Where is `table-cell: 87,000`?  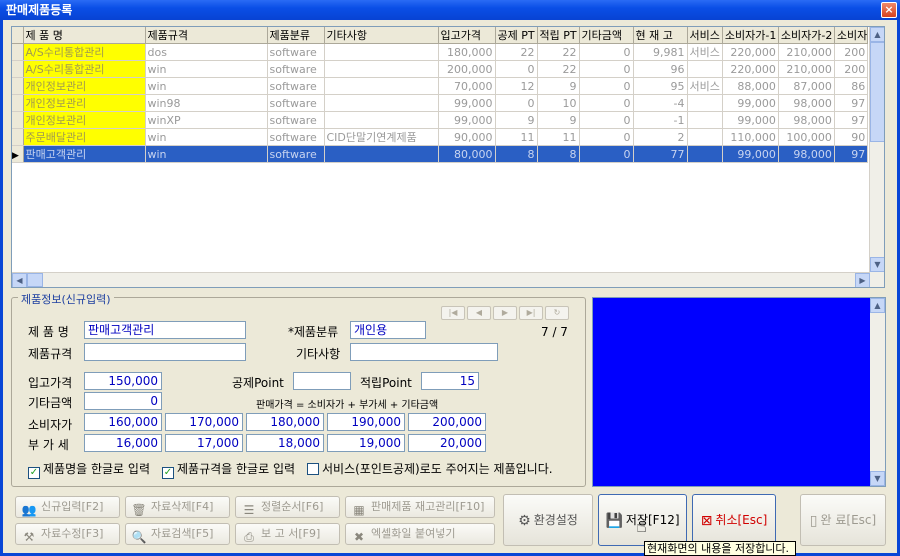 table-cell: 87,000 is located at coordinates (806, 86).